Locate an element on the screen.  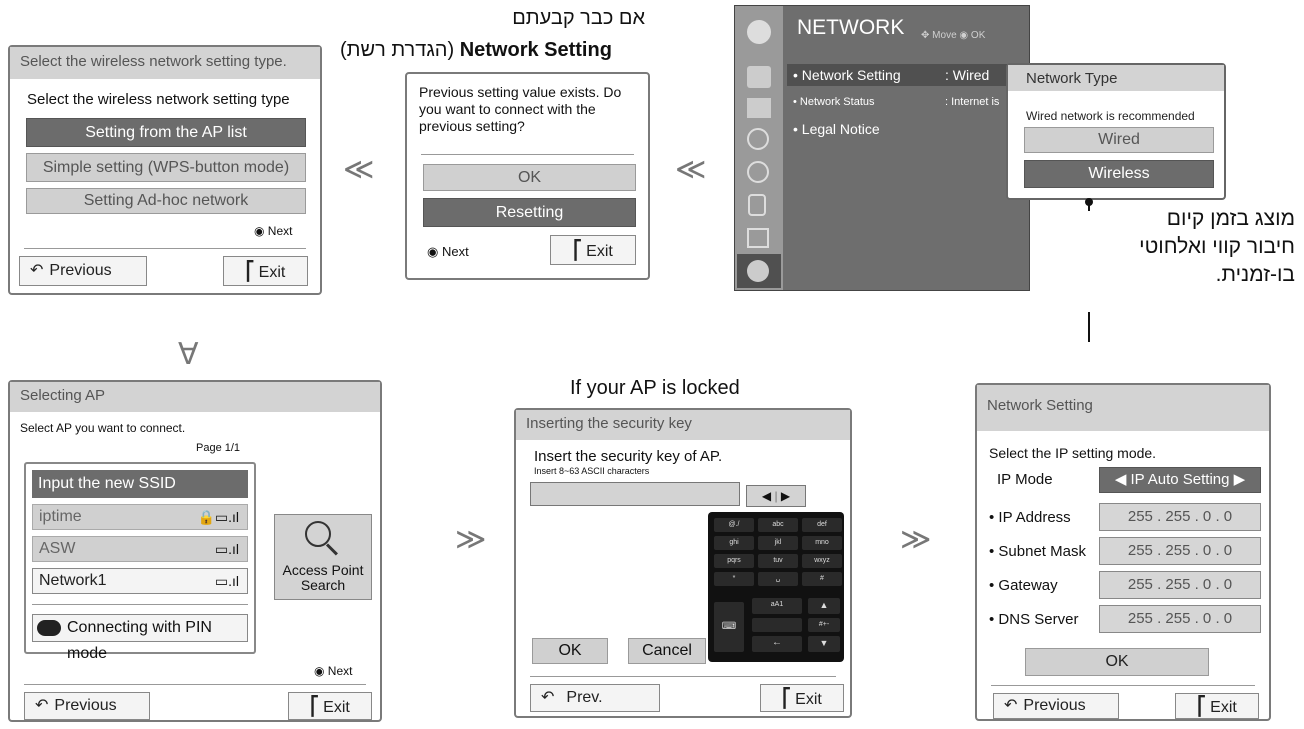
key-3: def is located at coordinates (822, 525).